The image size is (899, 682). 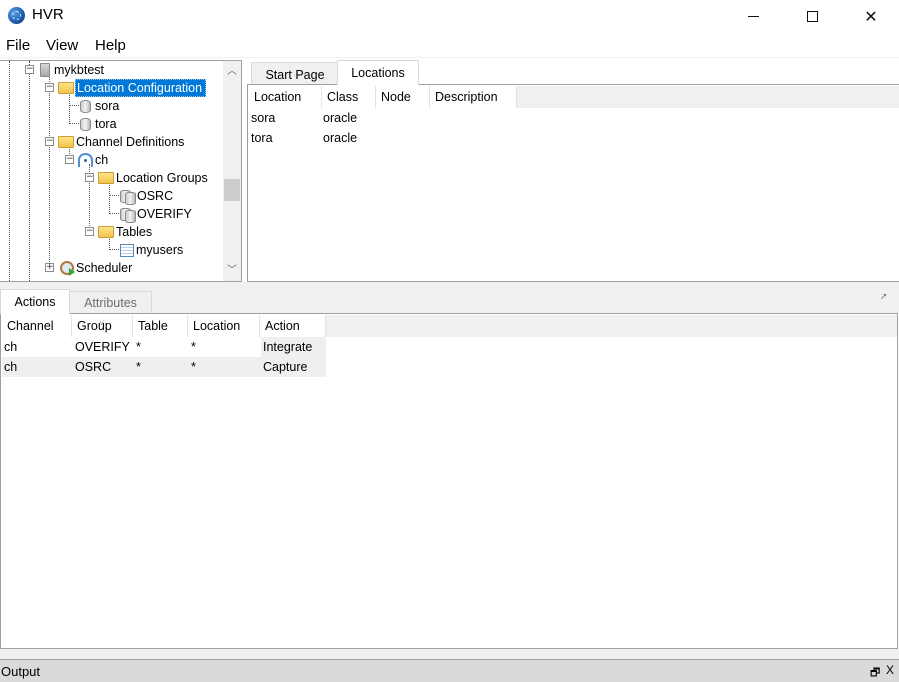 I want to click on tree-node-label: Scheduler, so click(x=104, y=268).